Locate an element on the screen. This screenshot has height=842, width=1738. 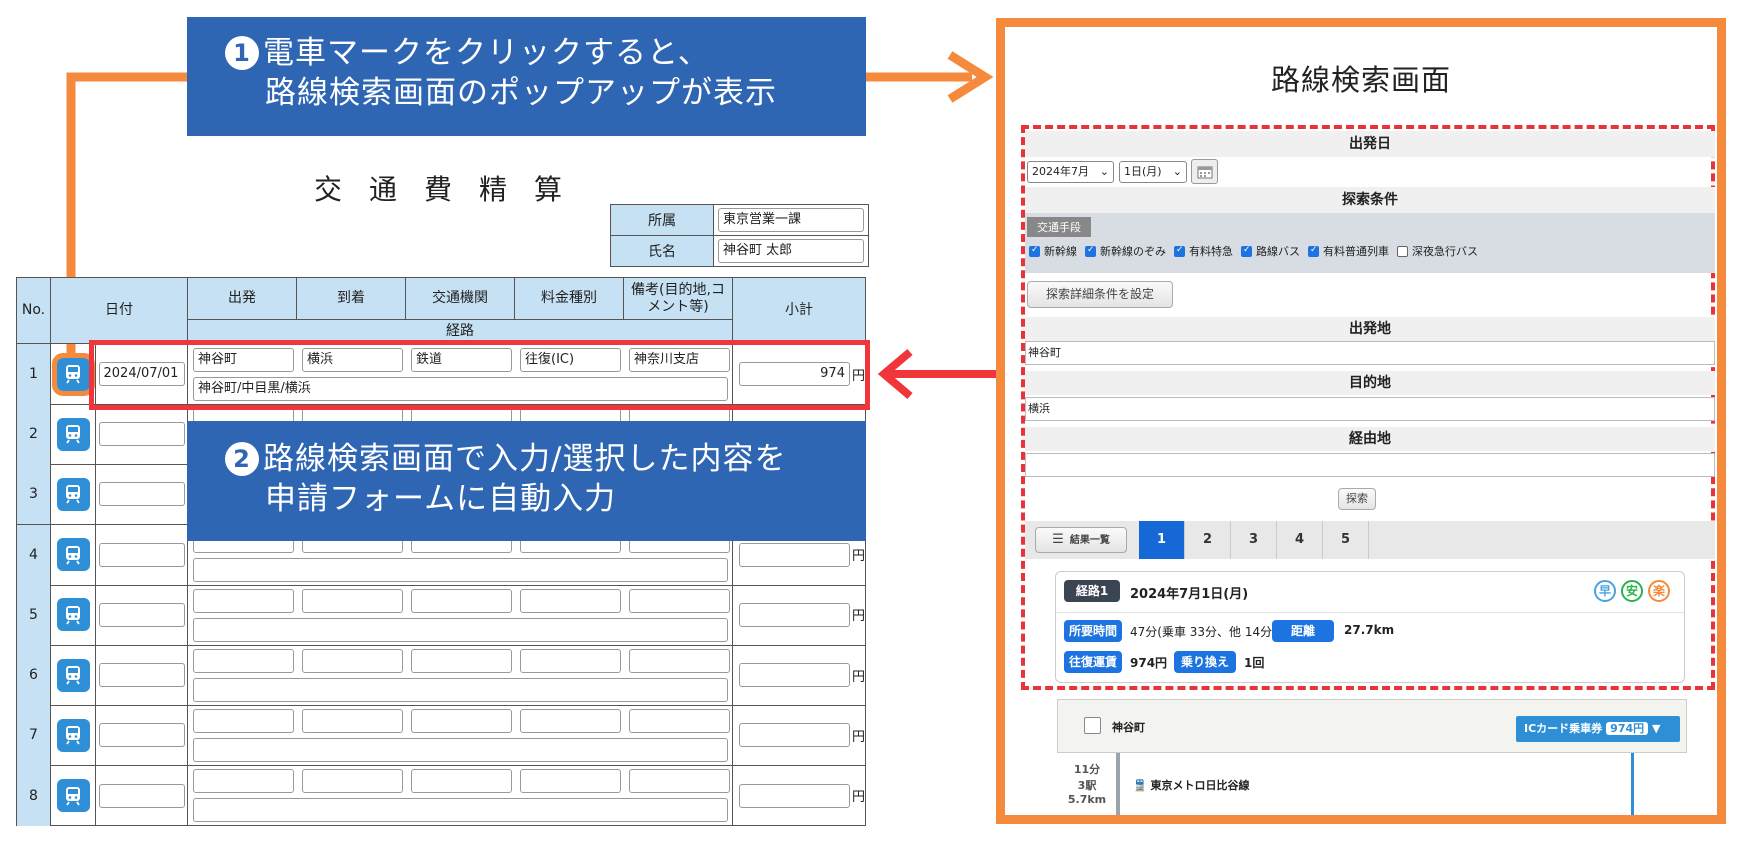
month-select: 2024年7月 ⌄ is located at coordinates (1070, 172).